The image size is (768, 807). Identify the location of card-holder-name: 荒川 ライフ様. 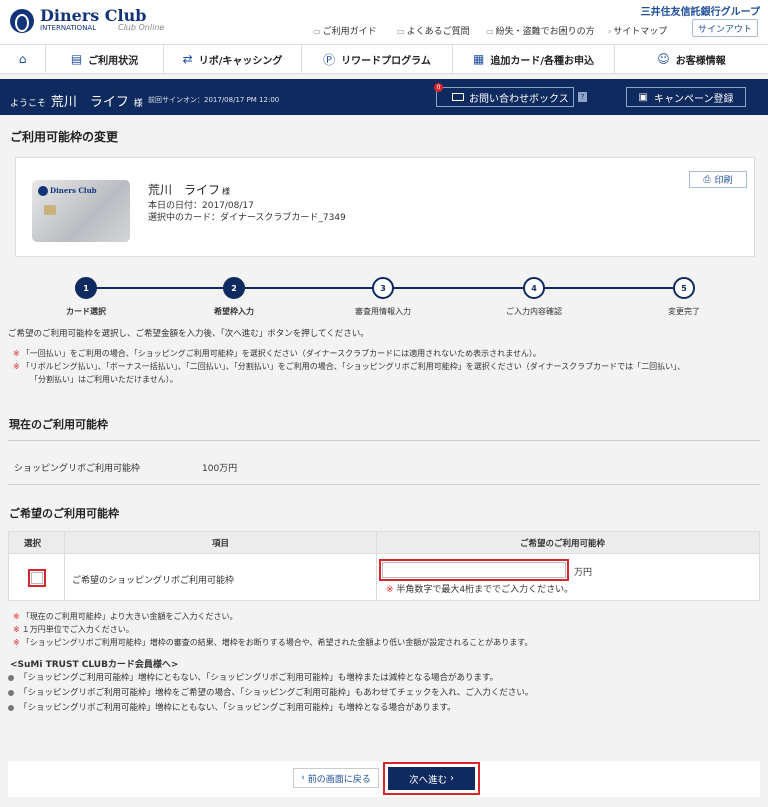
(189, 190).